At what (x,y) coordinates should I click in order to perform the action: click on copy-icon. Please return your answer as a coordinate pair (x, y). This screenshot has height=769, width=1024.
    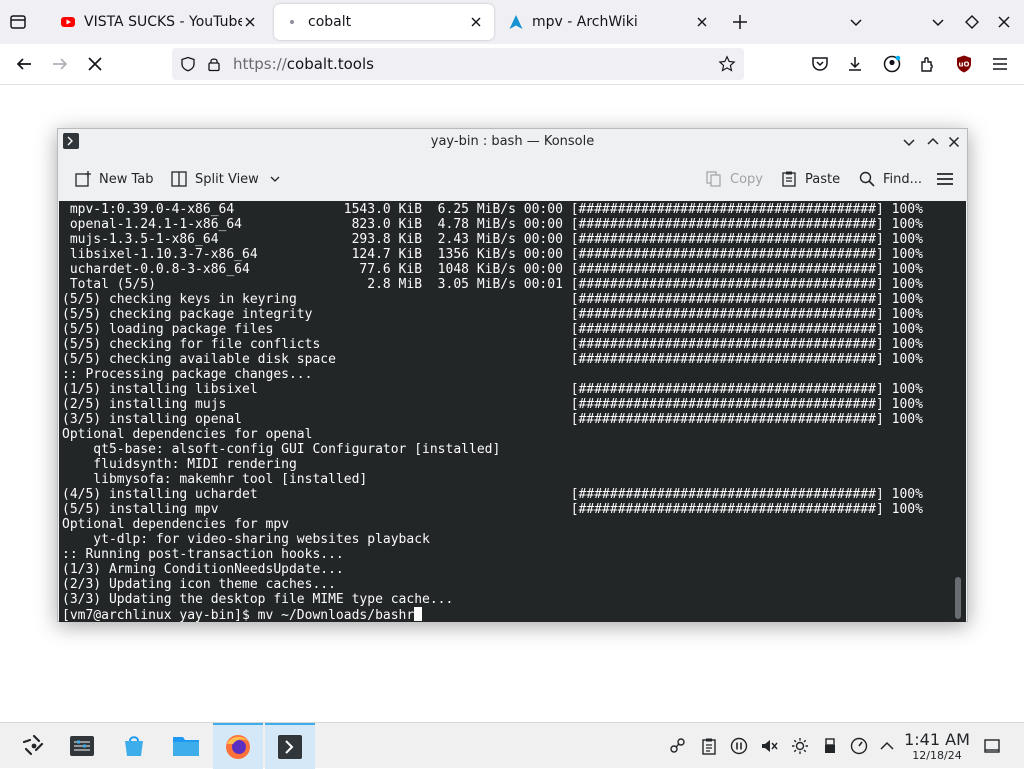
    Looking at the image, I should click on (713, 179).